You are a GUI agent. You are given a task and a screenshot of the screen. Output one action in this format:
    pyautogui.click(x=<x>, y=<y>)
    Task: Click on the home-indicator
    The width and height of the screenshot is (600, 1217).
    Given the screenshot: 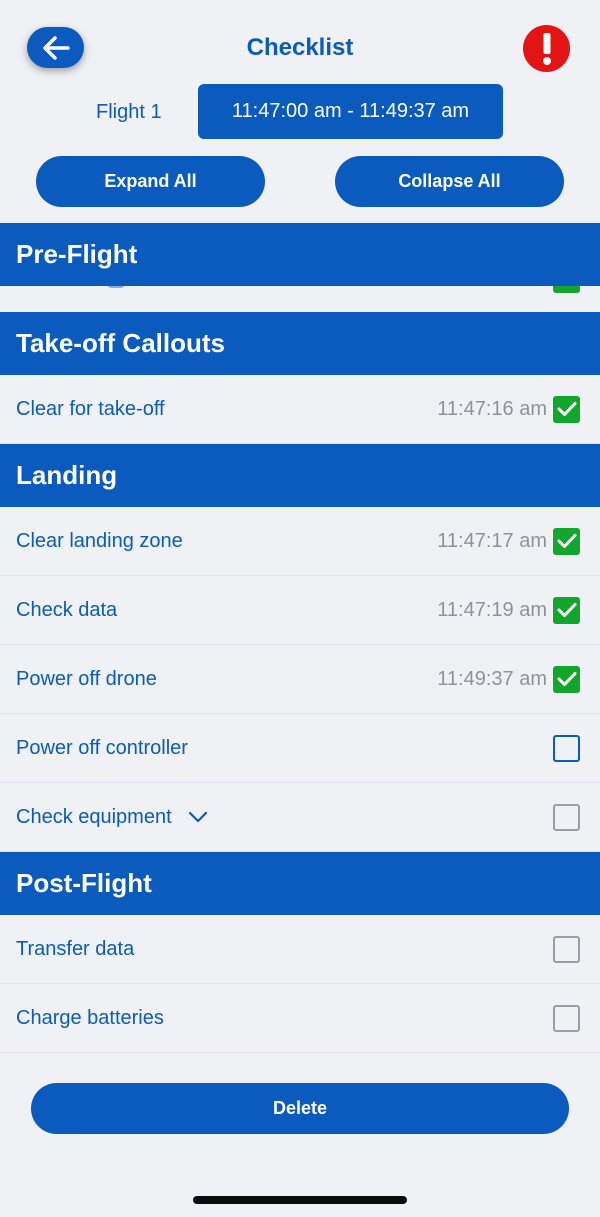 What is the action you would take?
    pyautogui.click(x=300, y=1200)
    